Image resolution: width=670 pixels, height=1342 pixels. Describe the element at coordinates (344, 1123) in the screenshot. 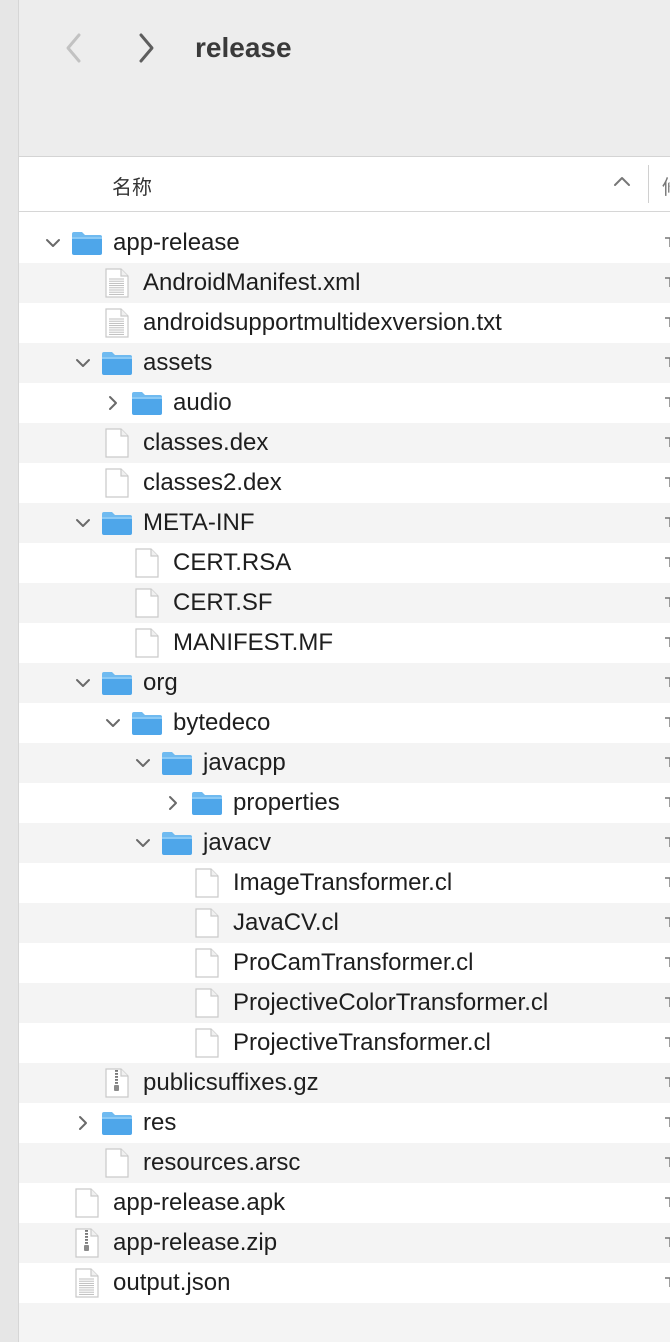

I see `folder-row: res` at that location.